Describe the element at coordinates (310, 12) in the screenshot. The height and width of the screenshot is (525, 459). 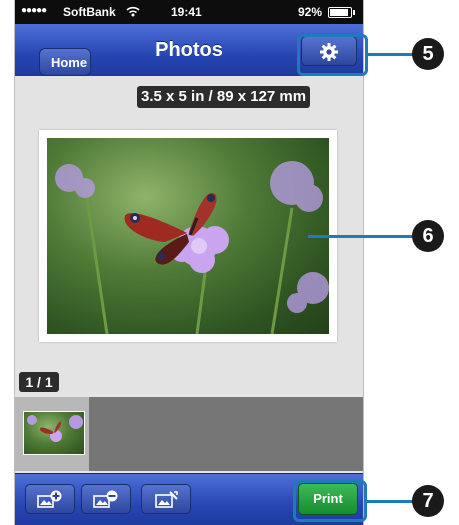
I see `battery-percent: 92%` at that location.